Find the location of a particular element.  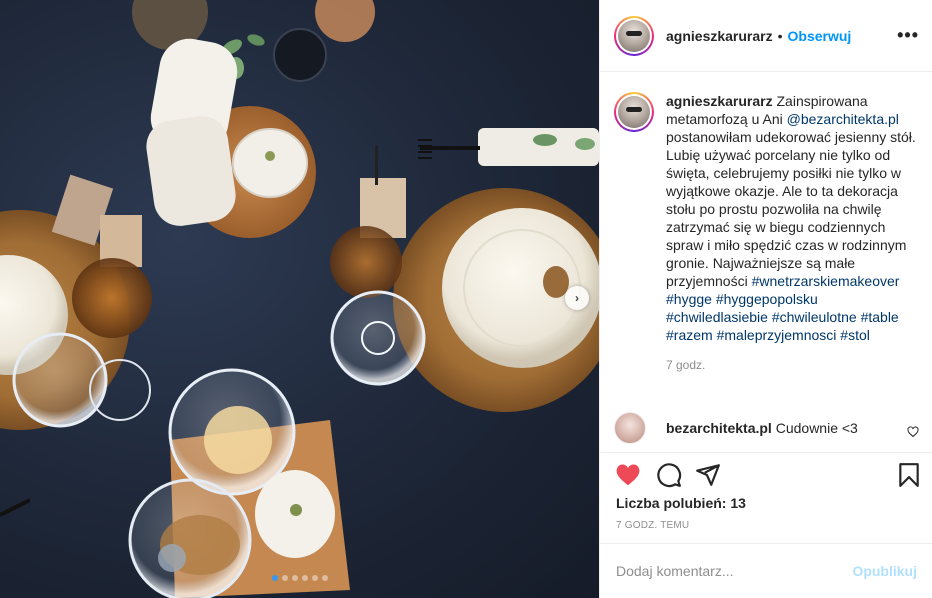

carousel-indicator is located at coordinates (300, 578).